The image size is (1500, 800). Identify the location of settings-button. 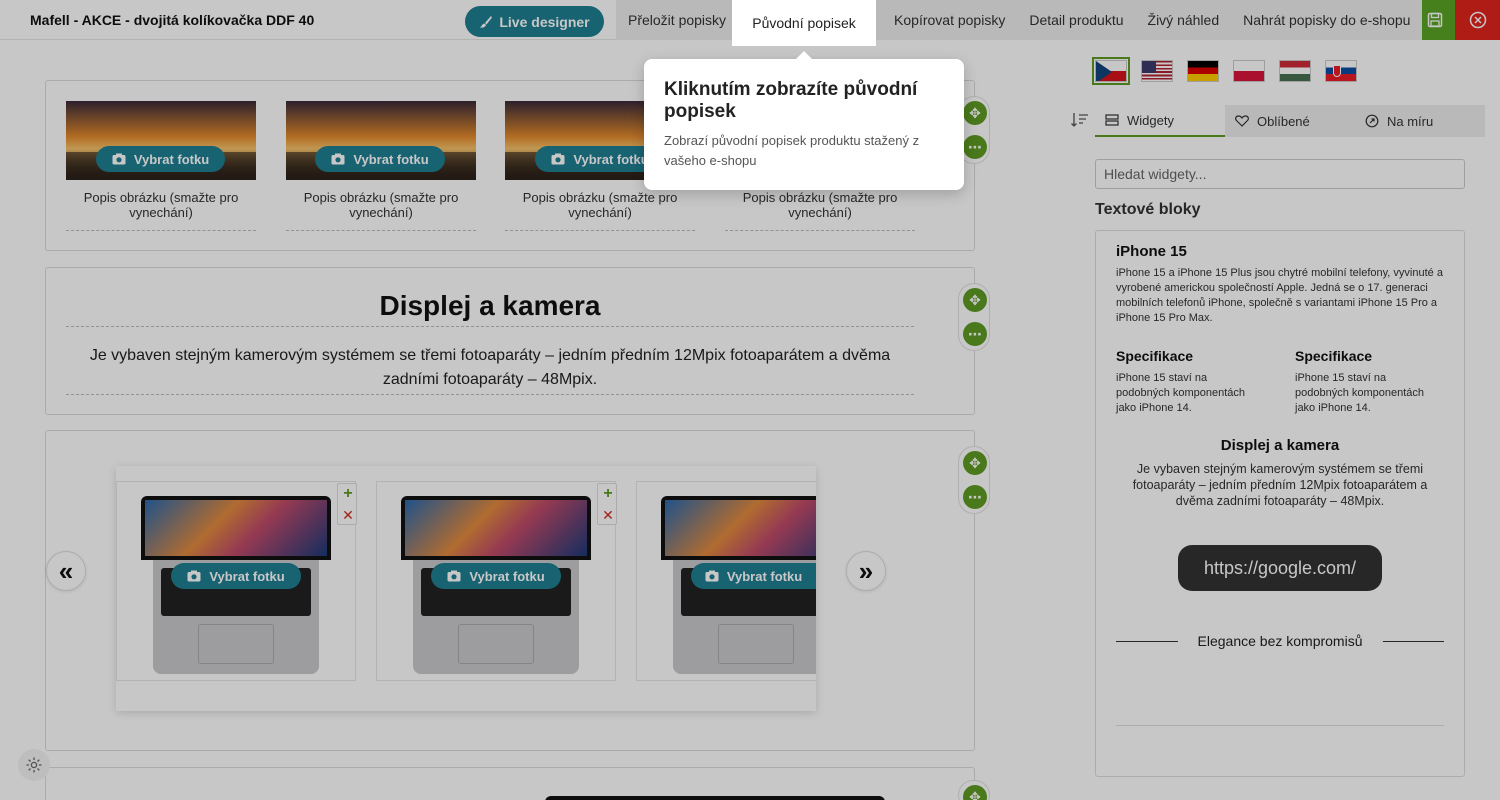
(34, 765).